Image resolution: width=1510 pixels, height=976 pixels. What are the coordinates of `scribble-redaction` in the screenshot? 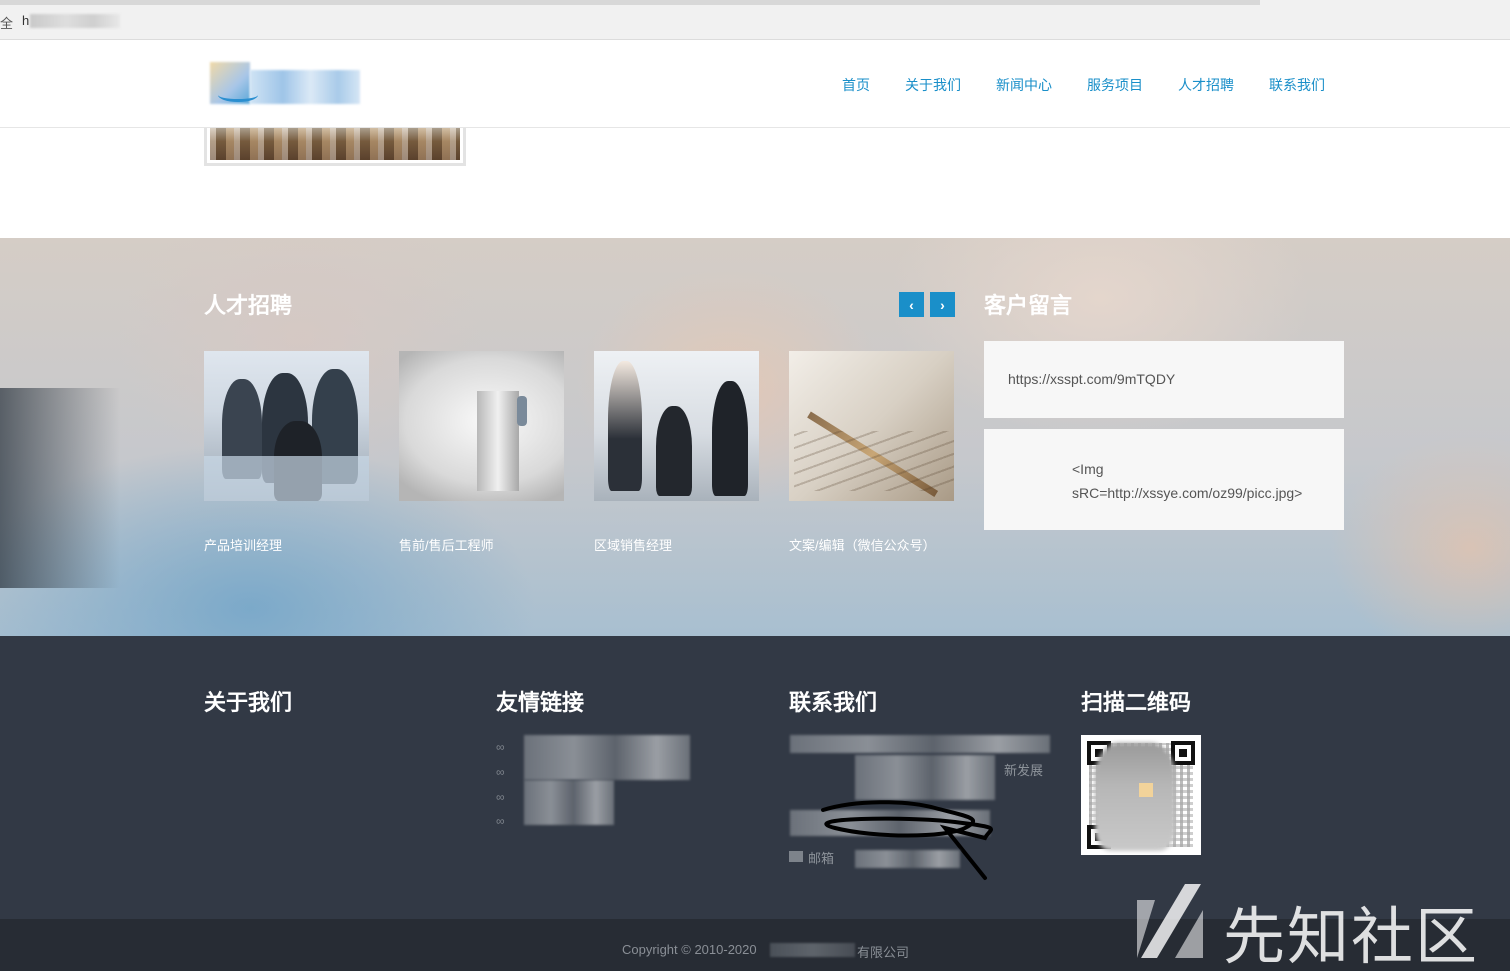 It's located at (907, 840).